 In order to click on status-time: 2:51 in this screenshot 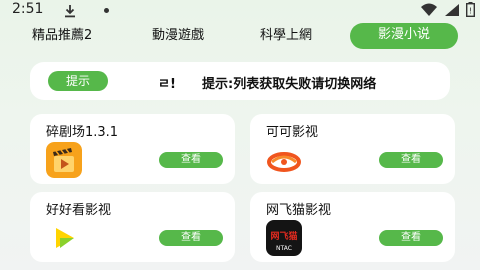, I will do `click(28, 9)`.